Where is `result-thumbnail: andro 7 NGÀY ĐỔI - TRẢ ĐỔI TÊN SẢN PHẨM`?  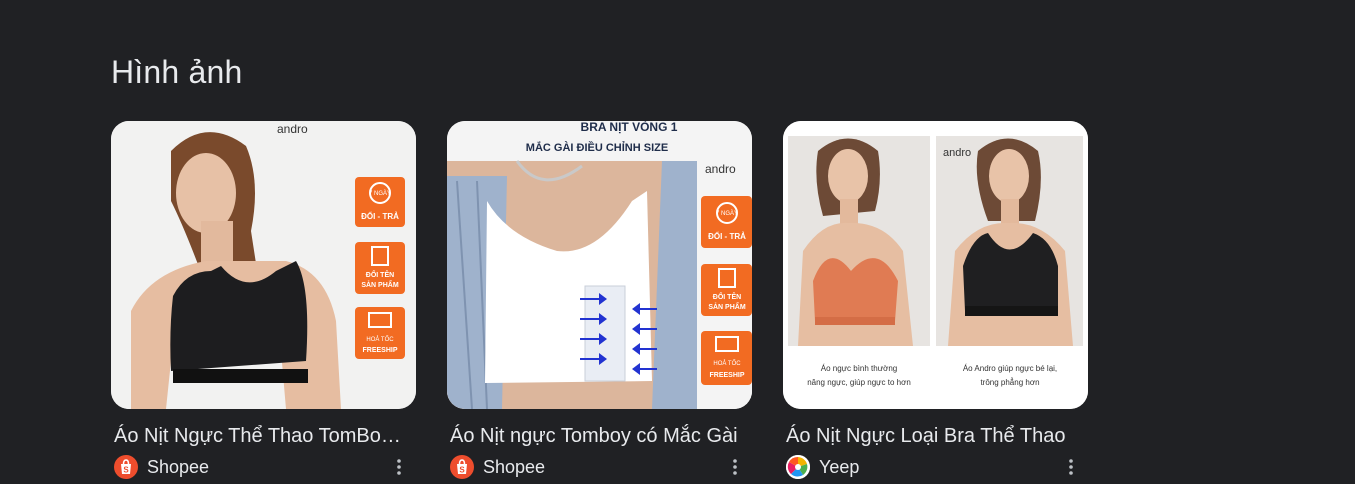 result-thumbnail: andro 7 NGÀY ĐỔI - TRẢ ĐỔI TÊN SẢN PHẨM is located at coordinates (263, 265).